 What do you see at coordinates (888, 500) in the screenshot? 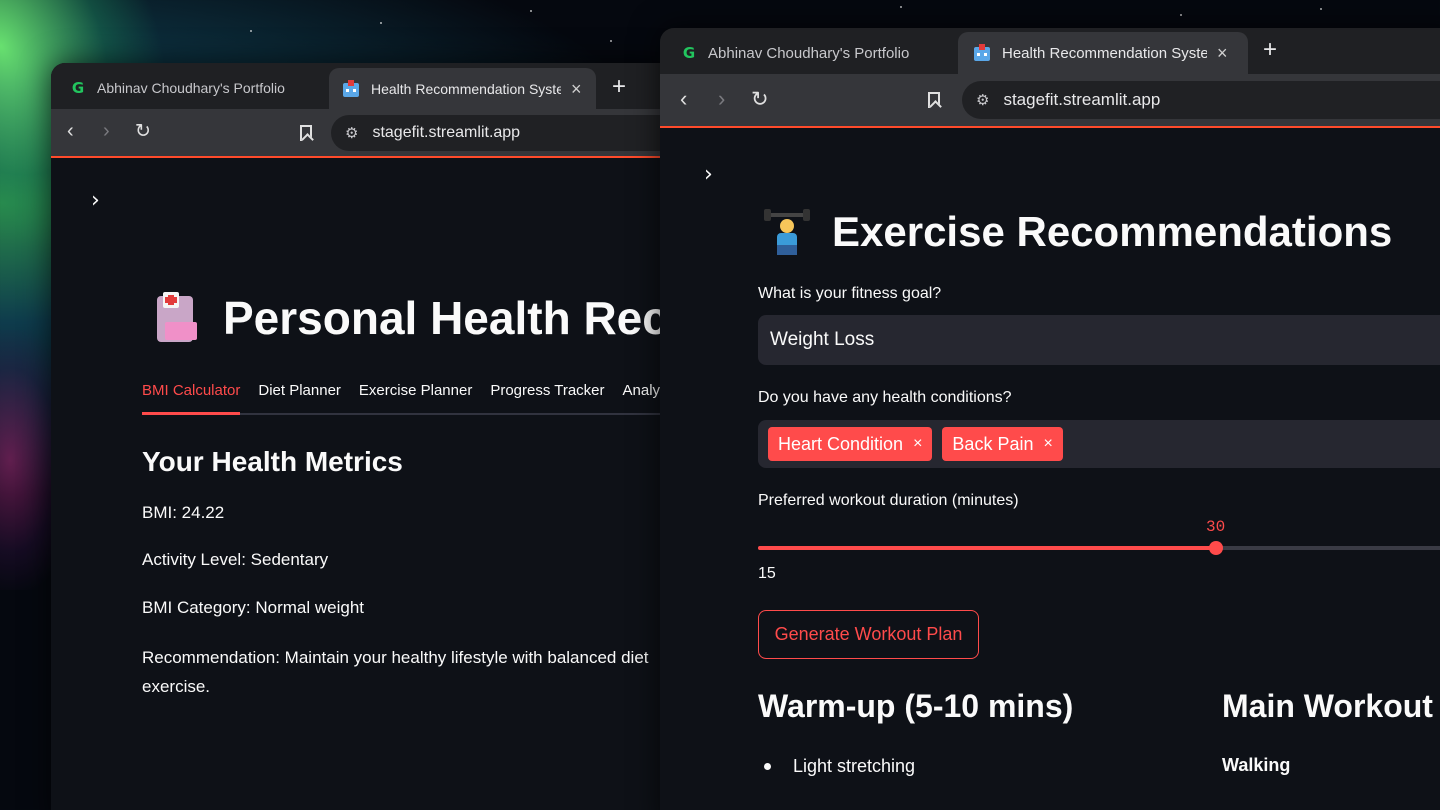
I see `duration-label: Preferred workout duration (minutes)` at bounding box center [888, 500].